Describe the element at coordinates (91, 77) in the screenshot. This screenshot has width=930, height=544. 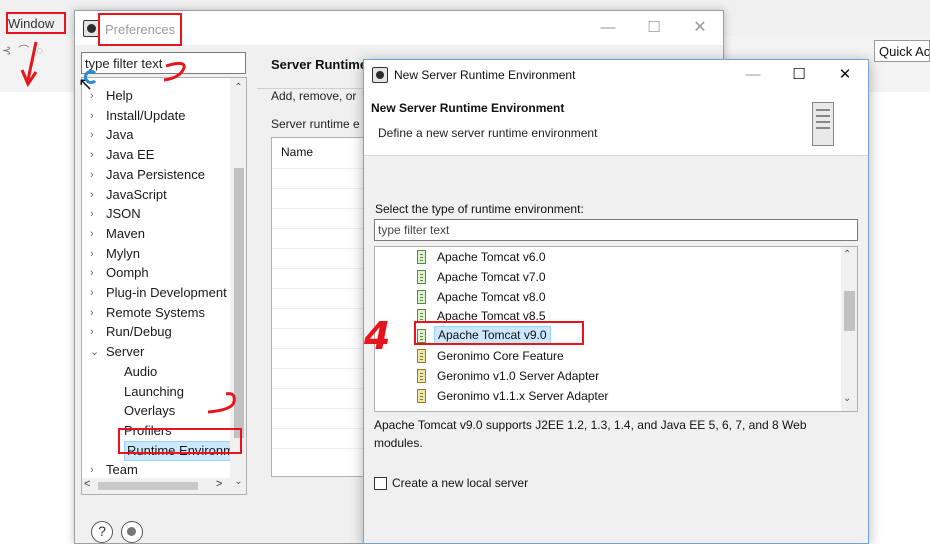
I see `busy-spinner-icon` at that location.